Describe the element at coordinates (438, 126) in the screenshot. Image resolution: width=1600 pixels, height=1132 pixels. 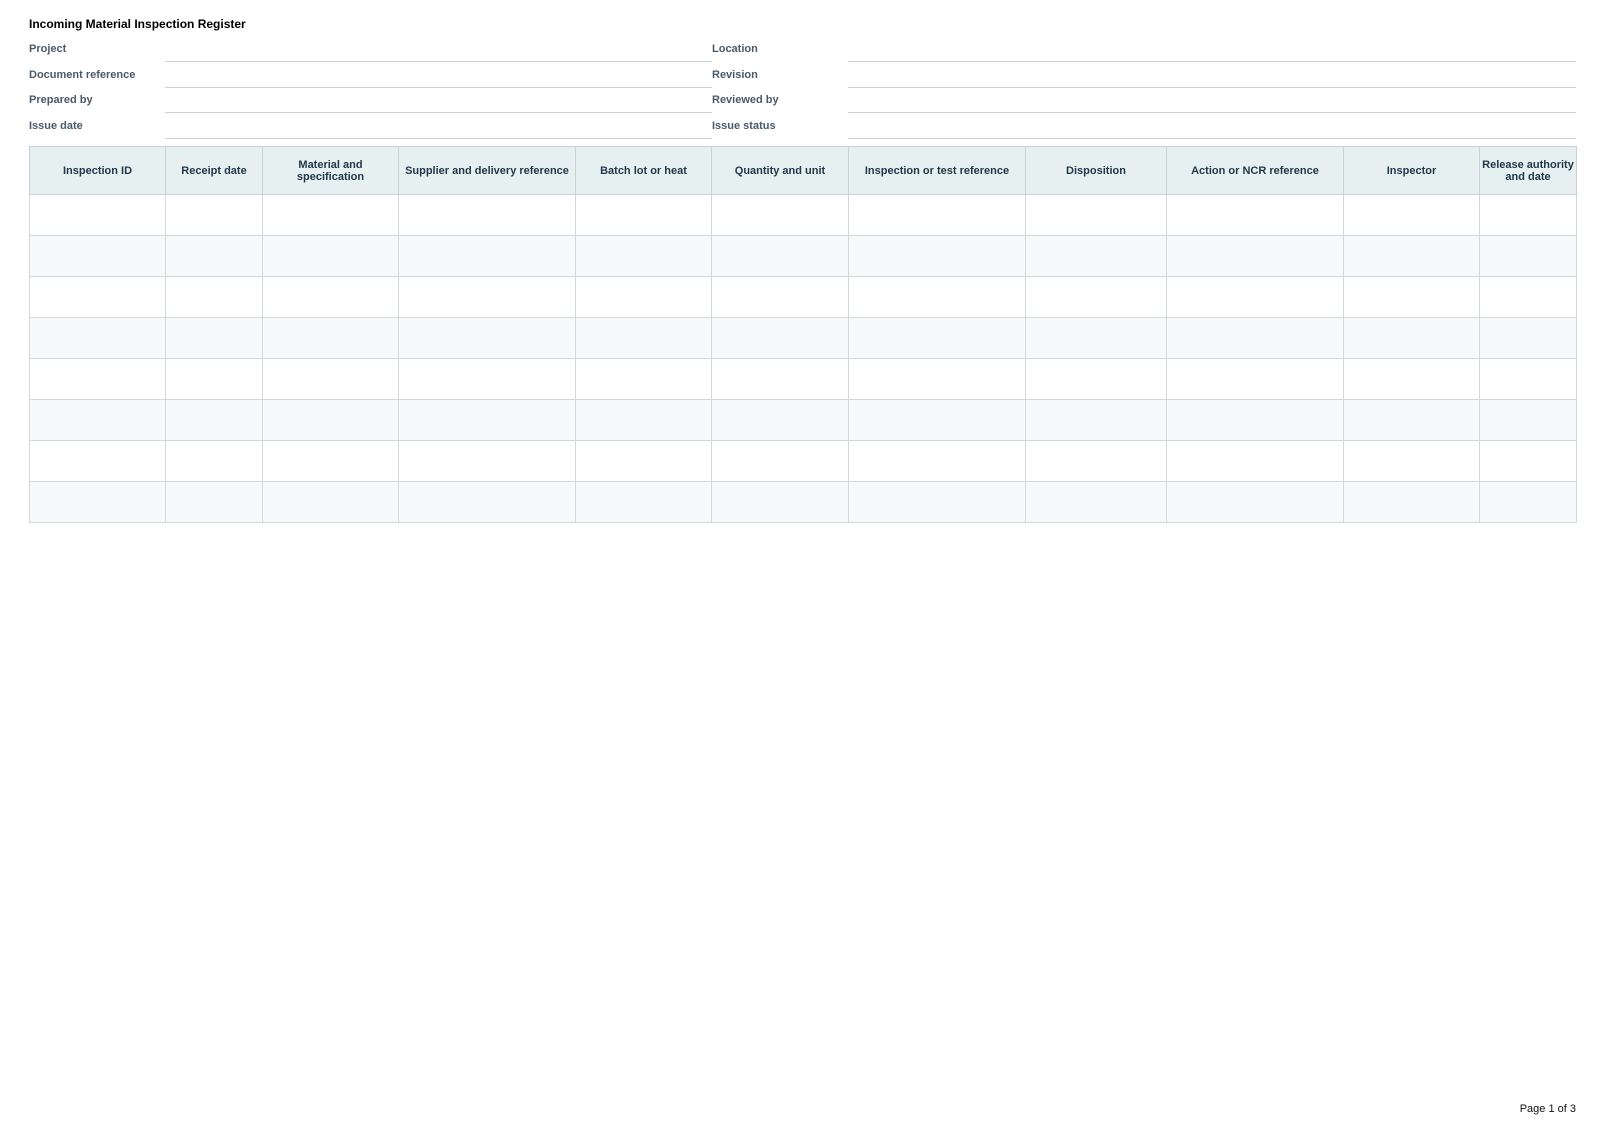
I see `issue-date-field` at that location.